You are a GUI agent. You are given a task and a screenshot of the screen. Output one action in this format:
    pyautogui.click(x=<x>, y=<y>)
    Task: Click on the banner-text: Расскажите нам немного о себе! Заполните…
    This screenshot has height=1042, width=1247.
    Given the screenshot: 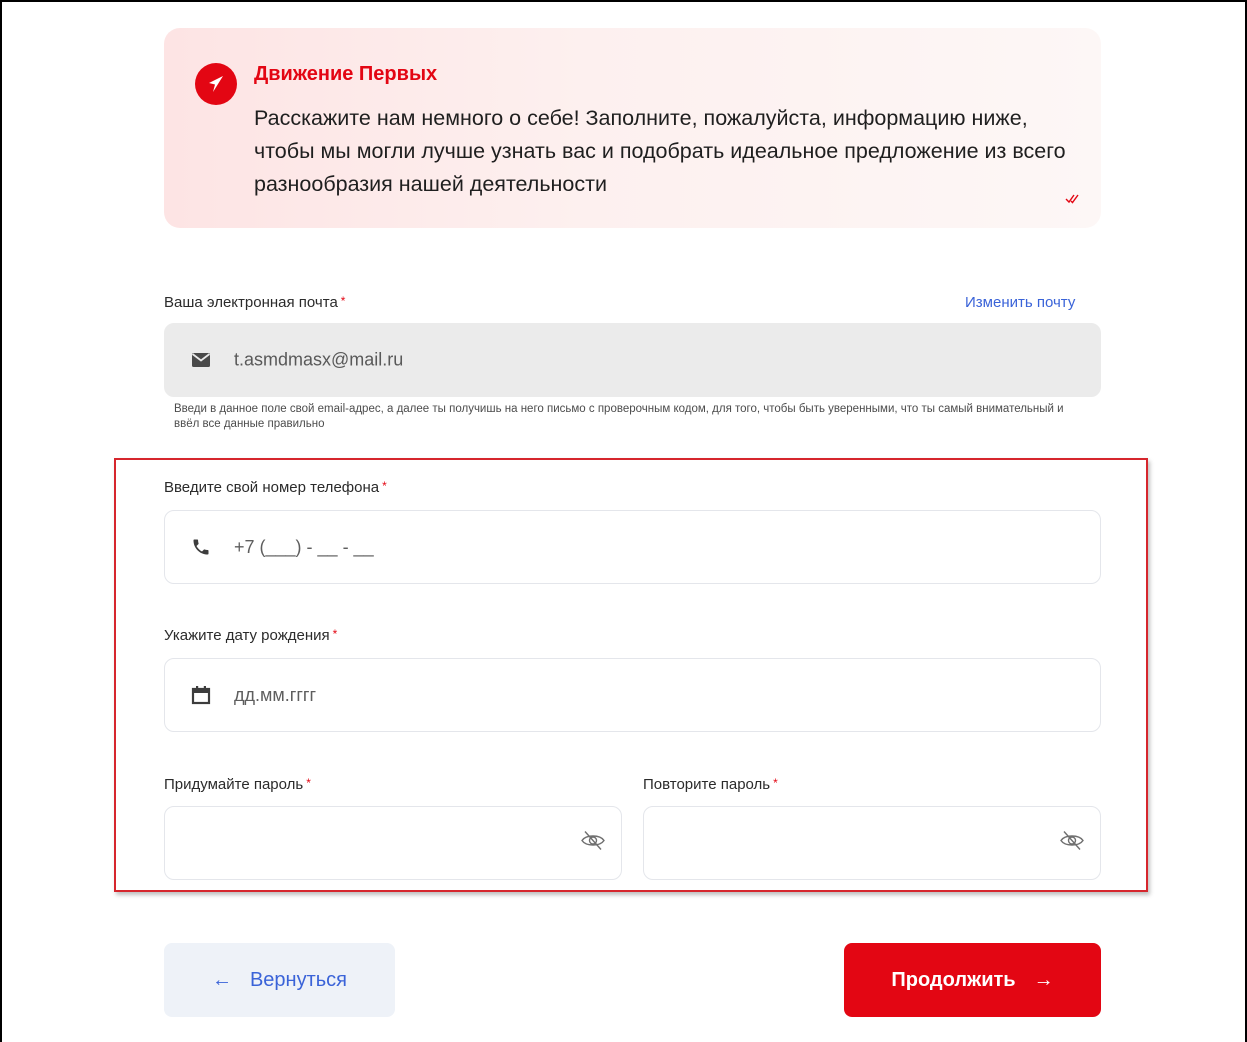 What is the action you would take?
    pyautogui.click(x=660, y=151)
    